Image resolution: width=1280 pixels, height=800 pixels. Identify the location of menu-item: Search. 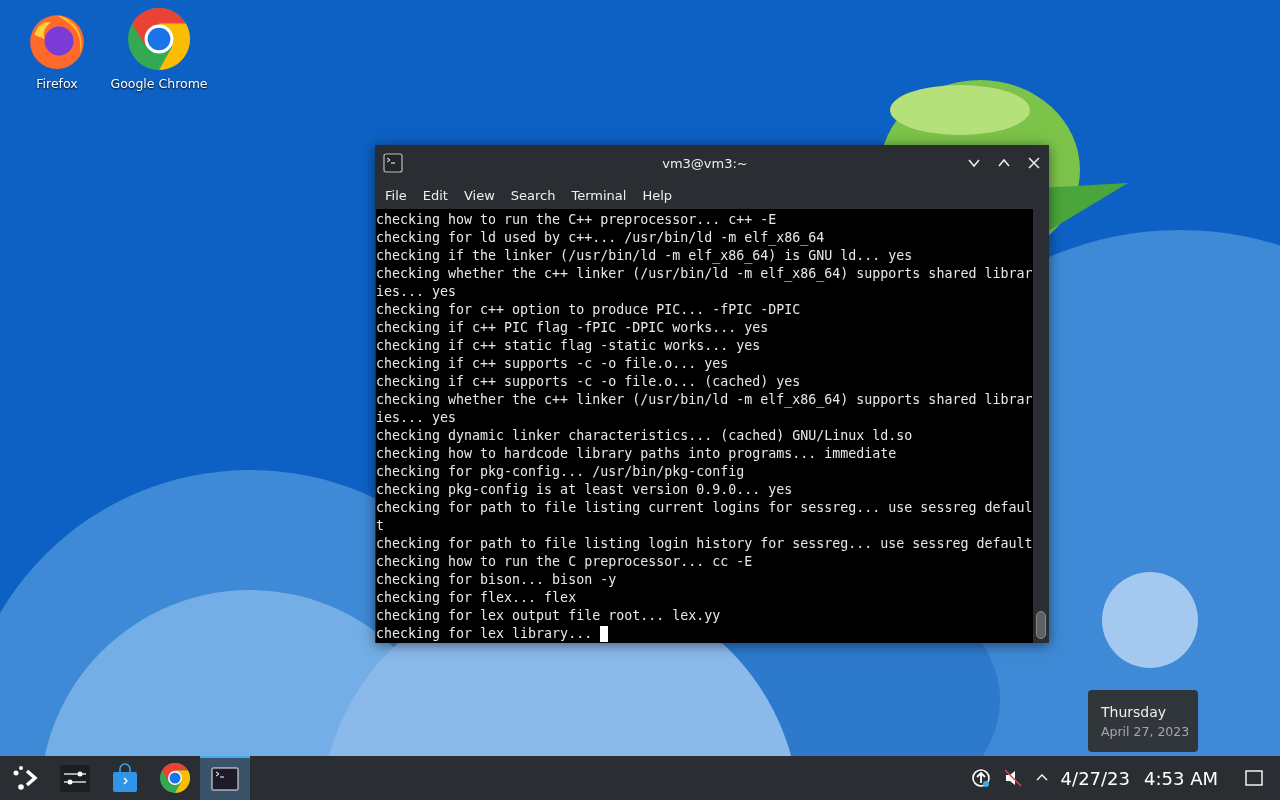
(533, 195).